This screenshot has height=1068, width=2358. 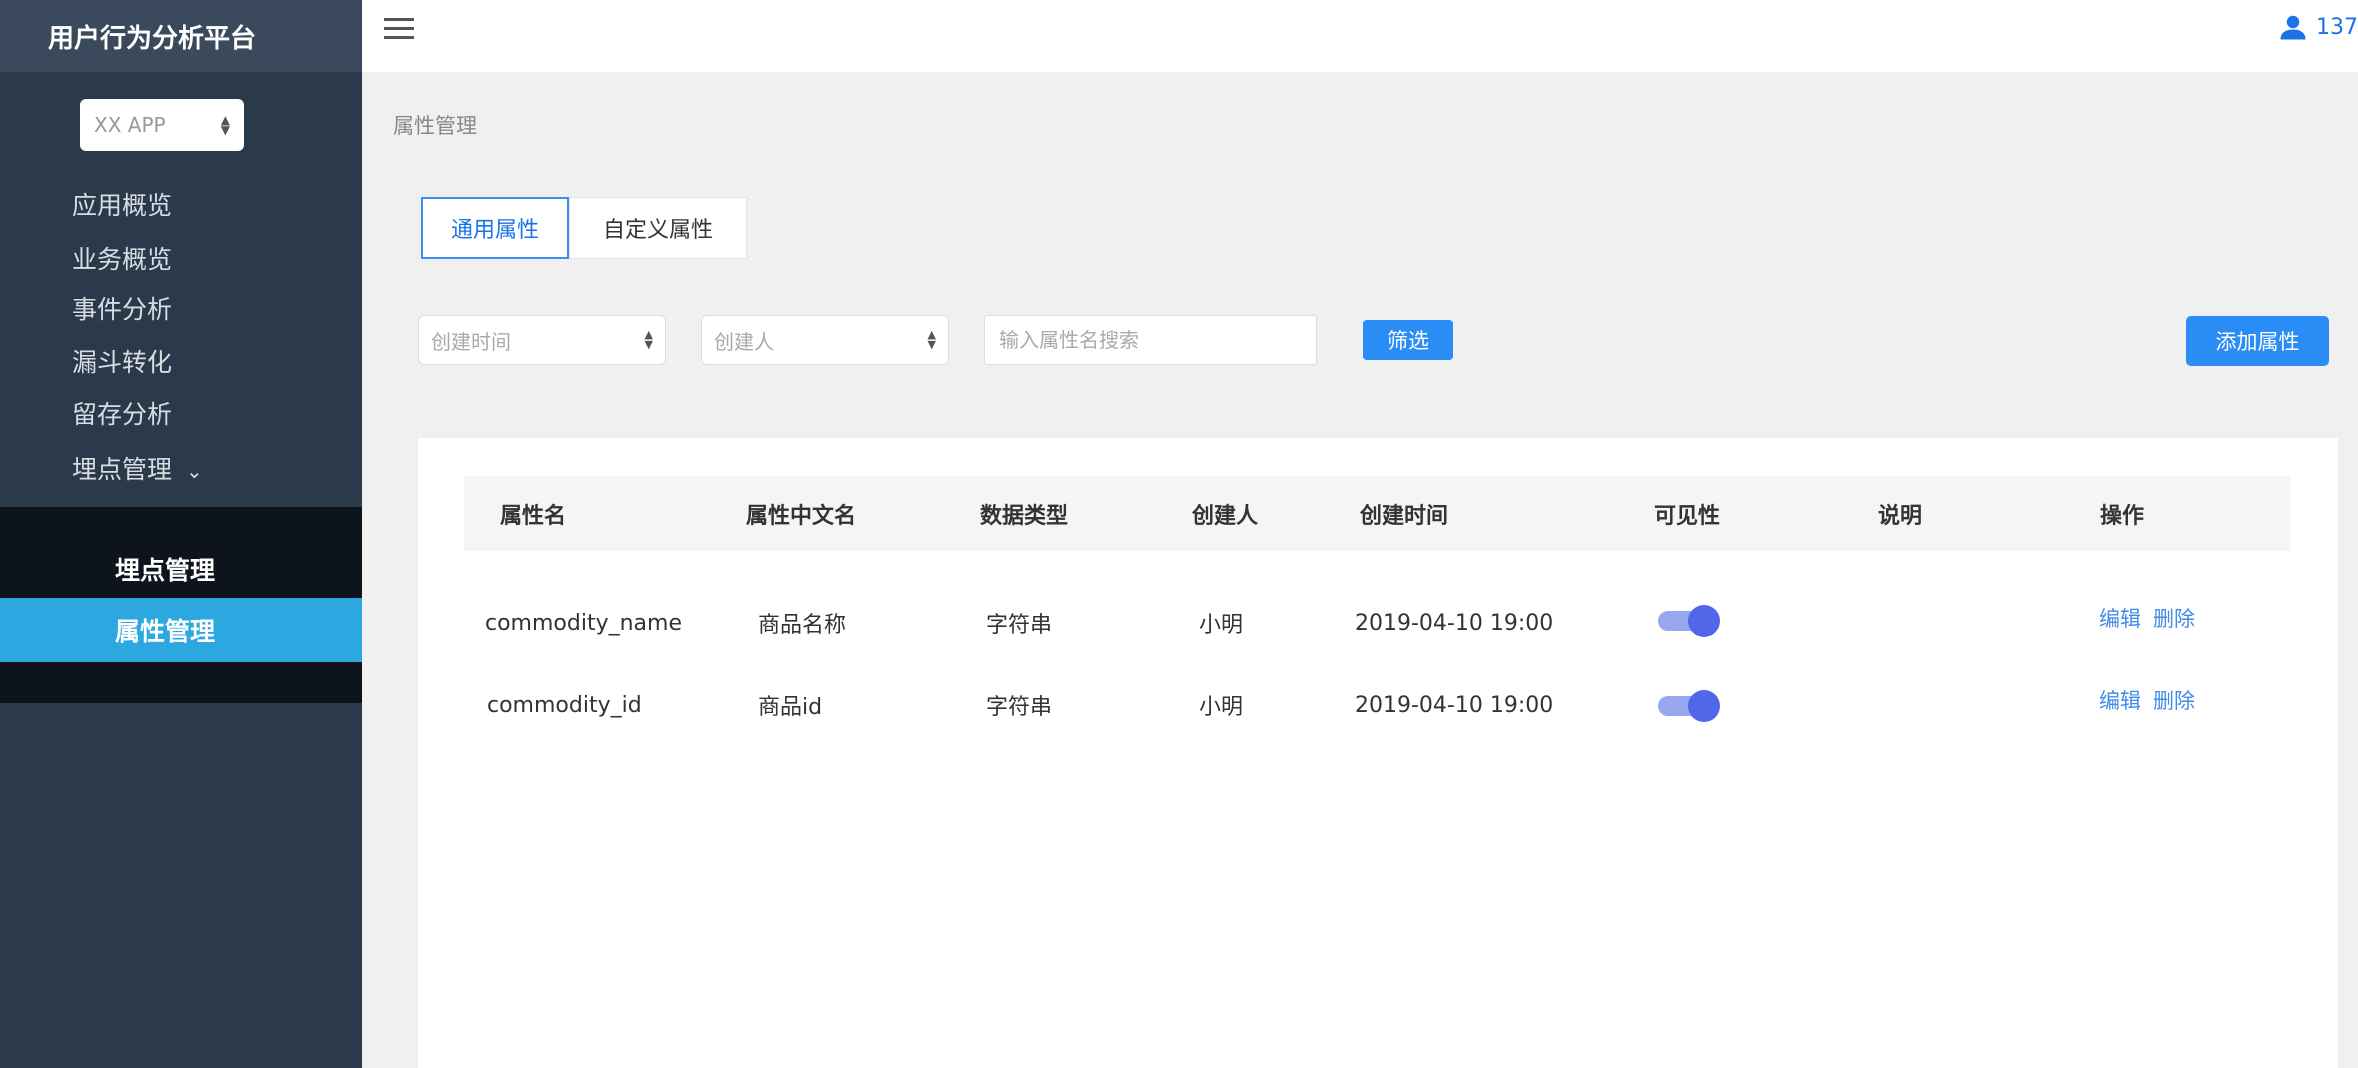 I want to click on app-select: XX APP ▲ ▼, so click(x=162, y=125).